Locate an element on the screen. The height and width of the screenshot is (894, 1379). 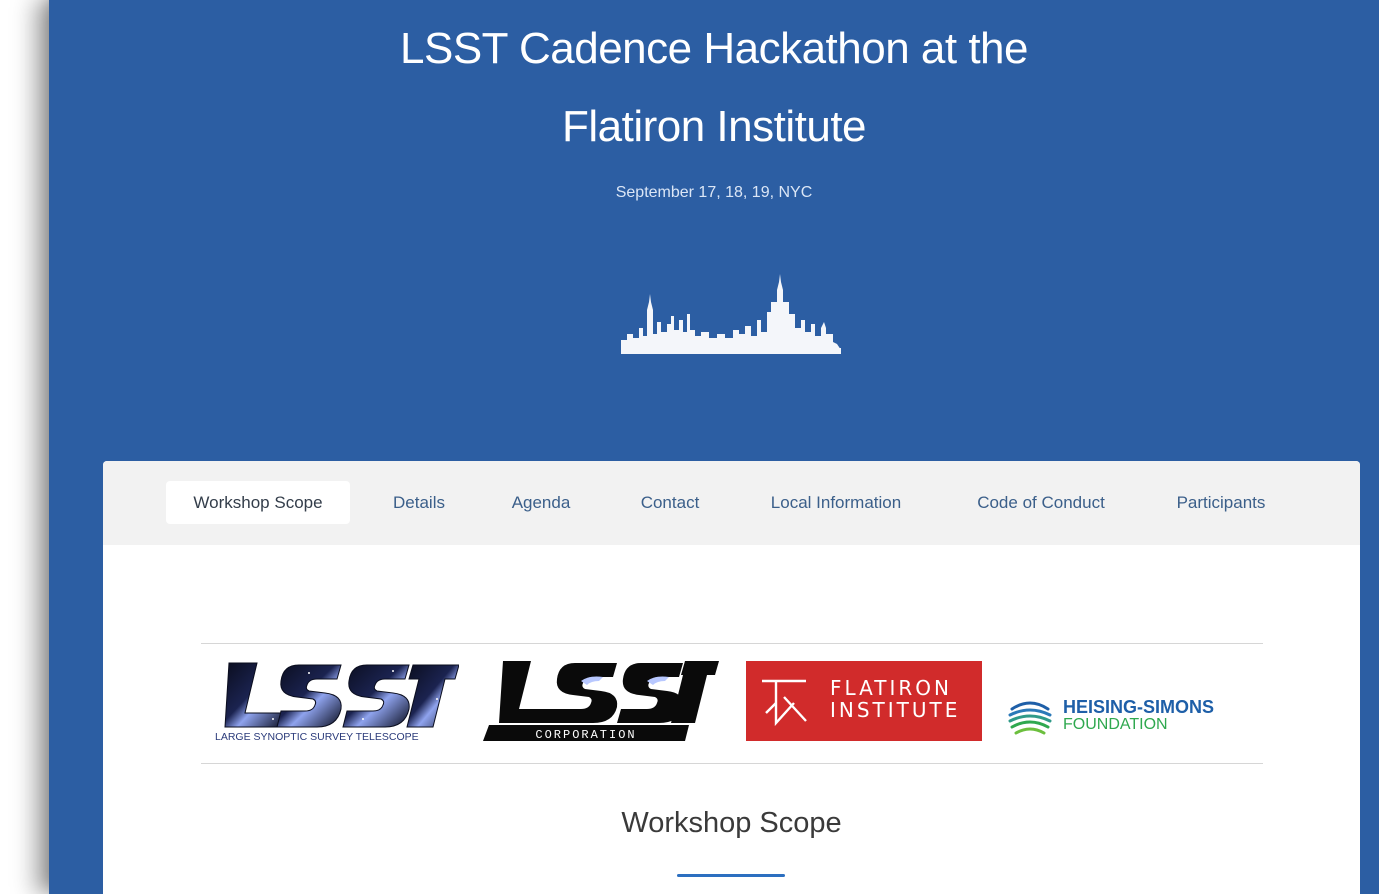
page-title-line2: Flatiron Institute is located at coordinates (714, 126).